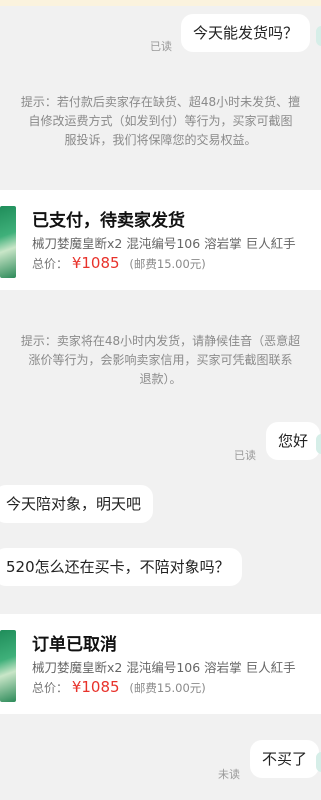 Image resolution: width=321 pixels, height=800 pixels. I want to click on top-banner-strip, so click(160, 3).